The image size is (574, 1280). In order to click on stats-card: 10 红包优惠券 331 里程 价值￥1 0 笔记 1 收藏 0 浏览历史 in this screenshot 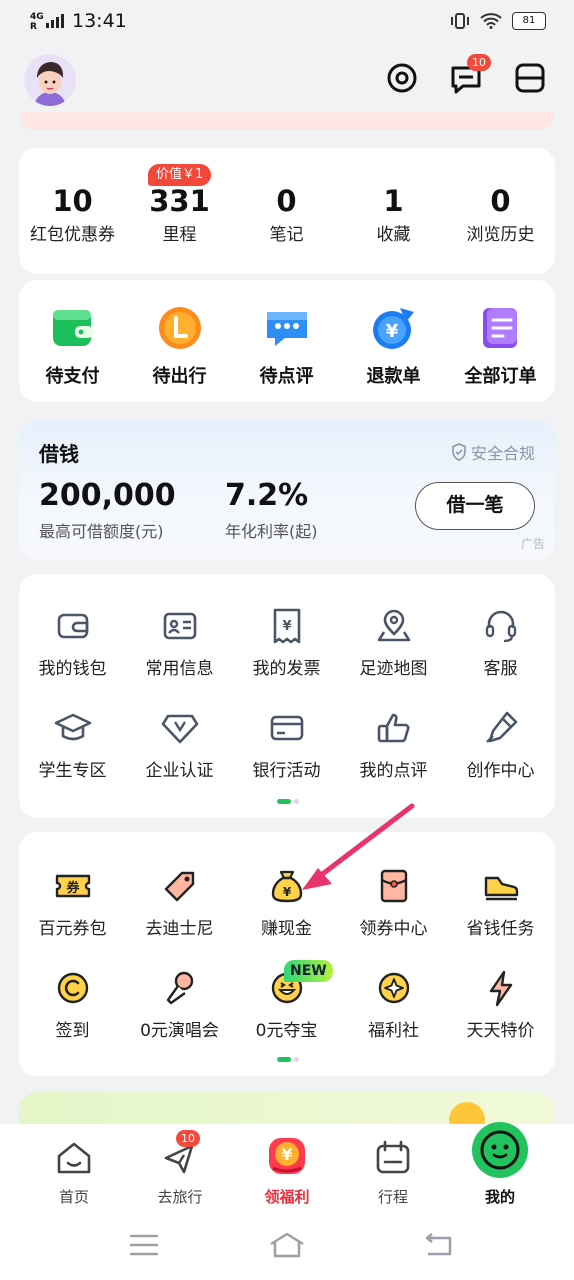, I will do `click(287, 211)`.